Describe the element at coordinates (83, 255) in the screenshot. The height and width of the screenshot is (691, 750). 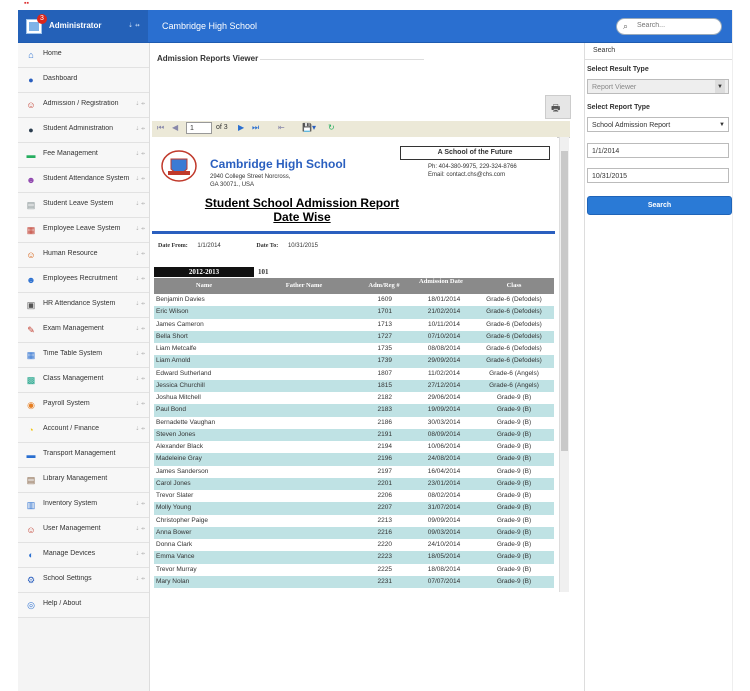
I see `sidebar-item-human-resource: ☺ Human Resource ⇣ ⇸` at that location.